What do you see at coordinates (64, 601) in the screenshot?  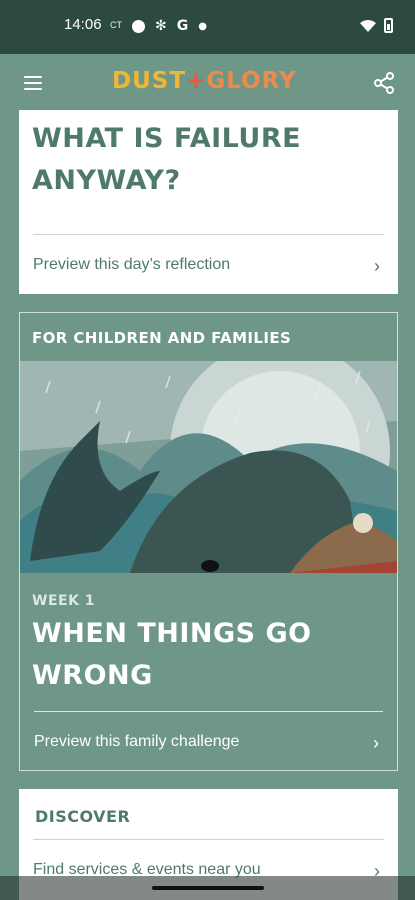 I see `week-label: WEEK 1` at bounding box center [64, 601].